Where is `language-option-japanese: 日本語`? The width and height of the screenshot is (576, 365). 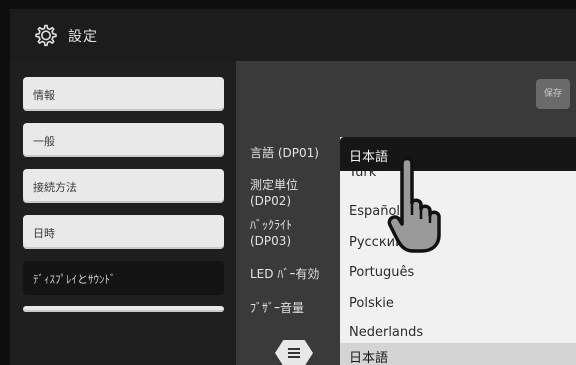 language-option-japanese: 日本語 is located at coordinates (458, 354).